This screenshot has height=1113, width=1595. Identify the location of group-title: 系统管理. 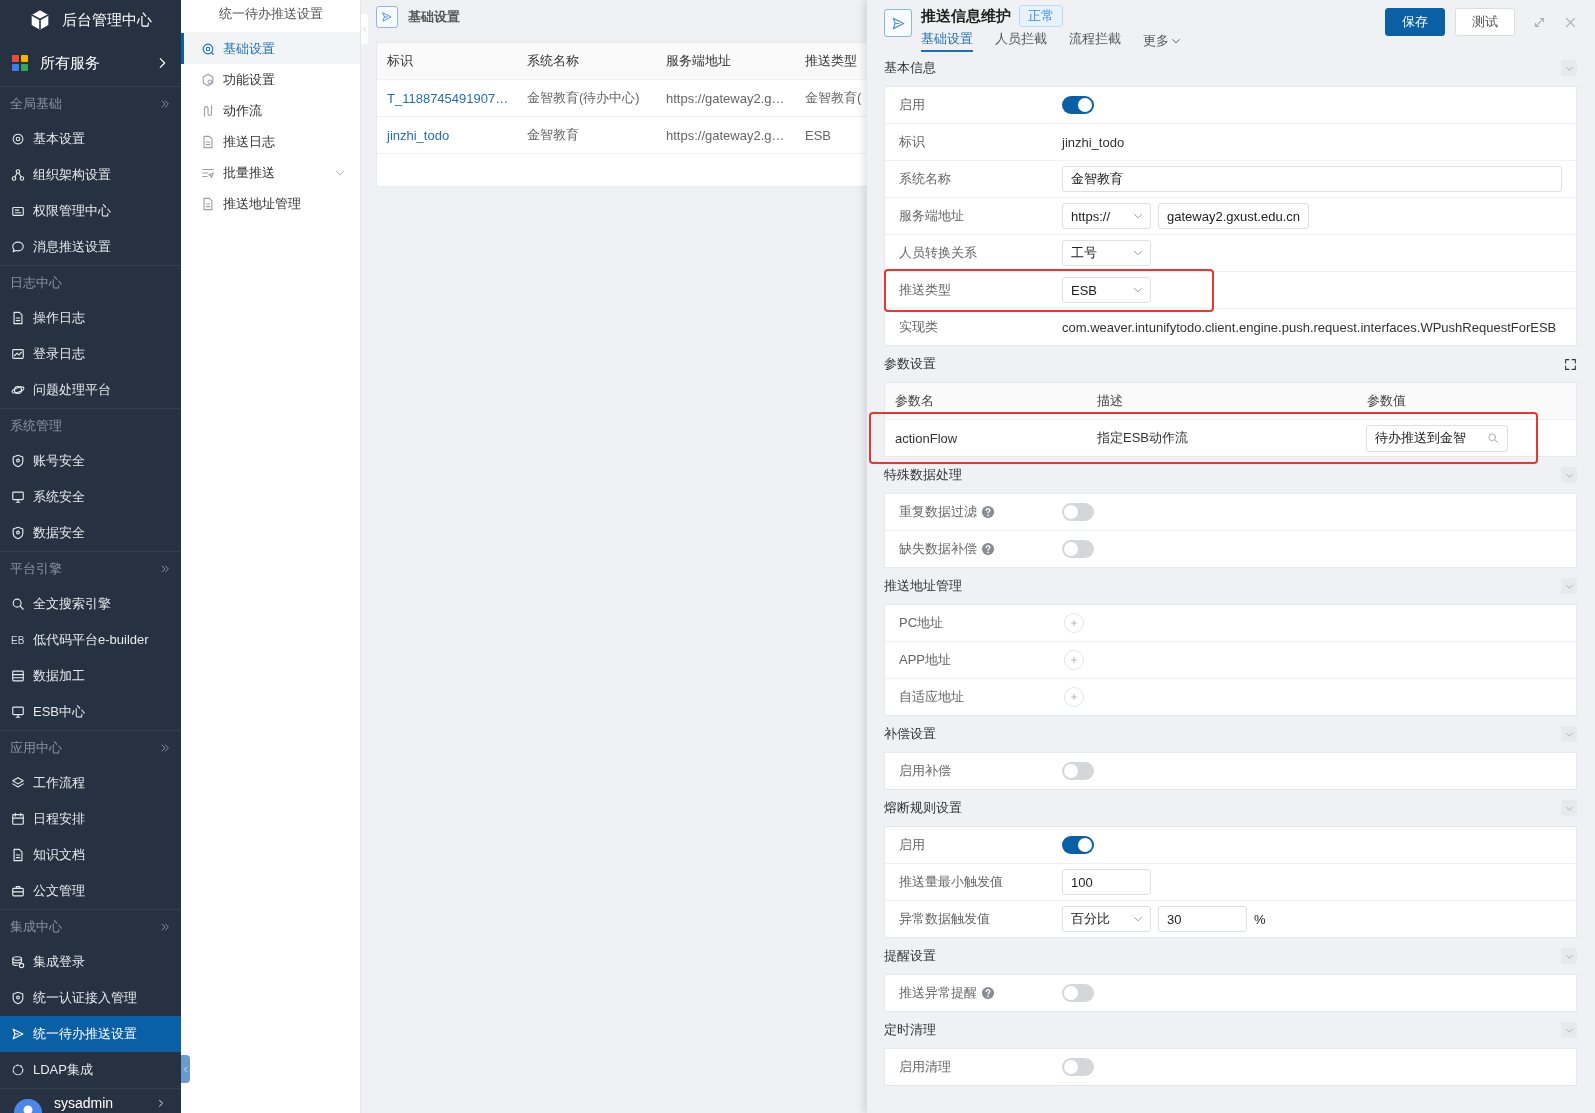
(36, 426).